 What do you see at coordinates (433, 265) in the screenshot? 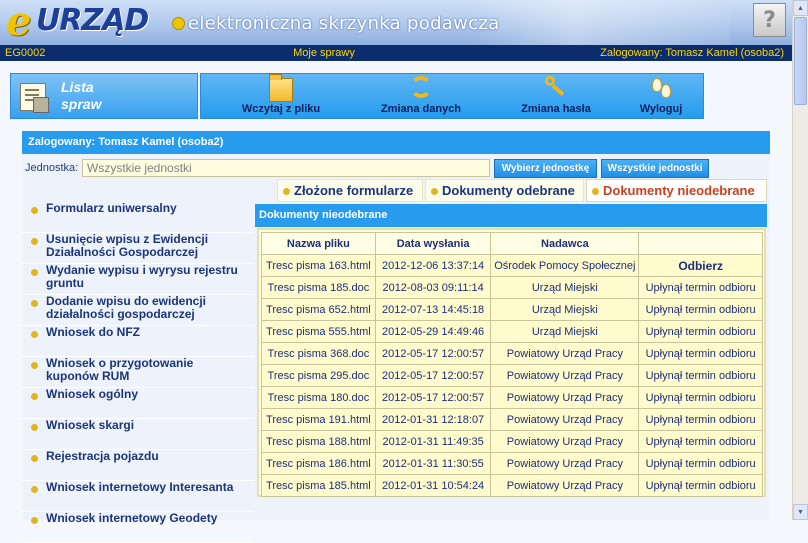
I see `sent-date-cell: 2012-12-06 13:37:14` at bounding box center [433, 265].